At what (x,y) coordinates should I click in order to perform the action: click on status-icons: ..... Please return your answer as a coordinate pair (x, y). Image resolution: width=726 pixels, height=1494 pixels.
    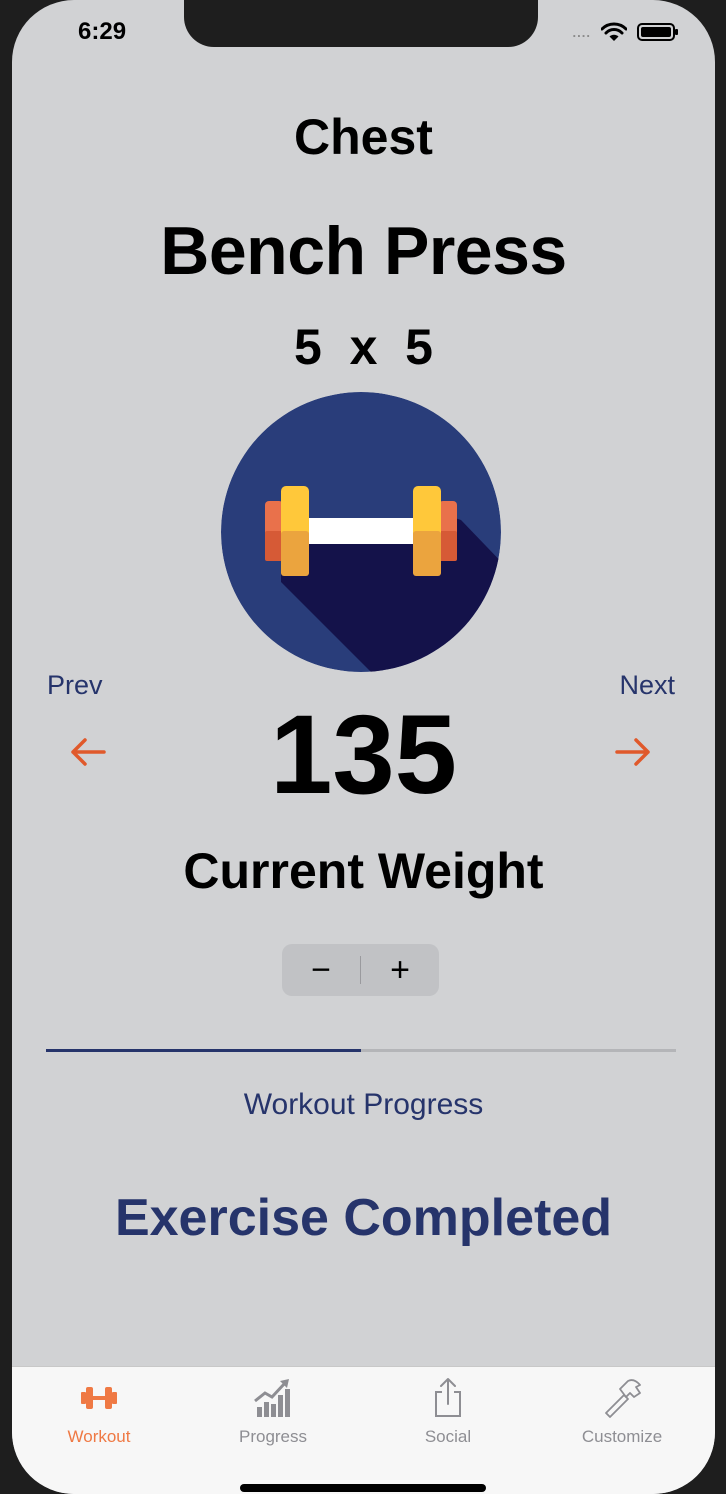
    Looking at the image, I should click on (625, 32).